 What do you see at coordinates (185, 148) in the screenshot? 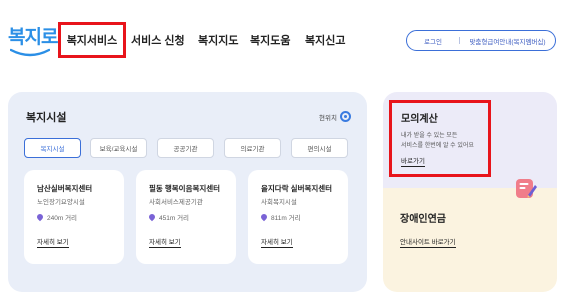
I see `tab-public-institution: 공공기관` at bounding box center [185, 148].